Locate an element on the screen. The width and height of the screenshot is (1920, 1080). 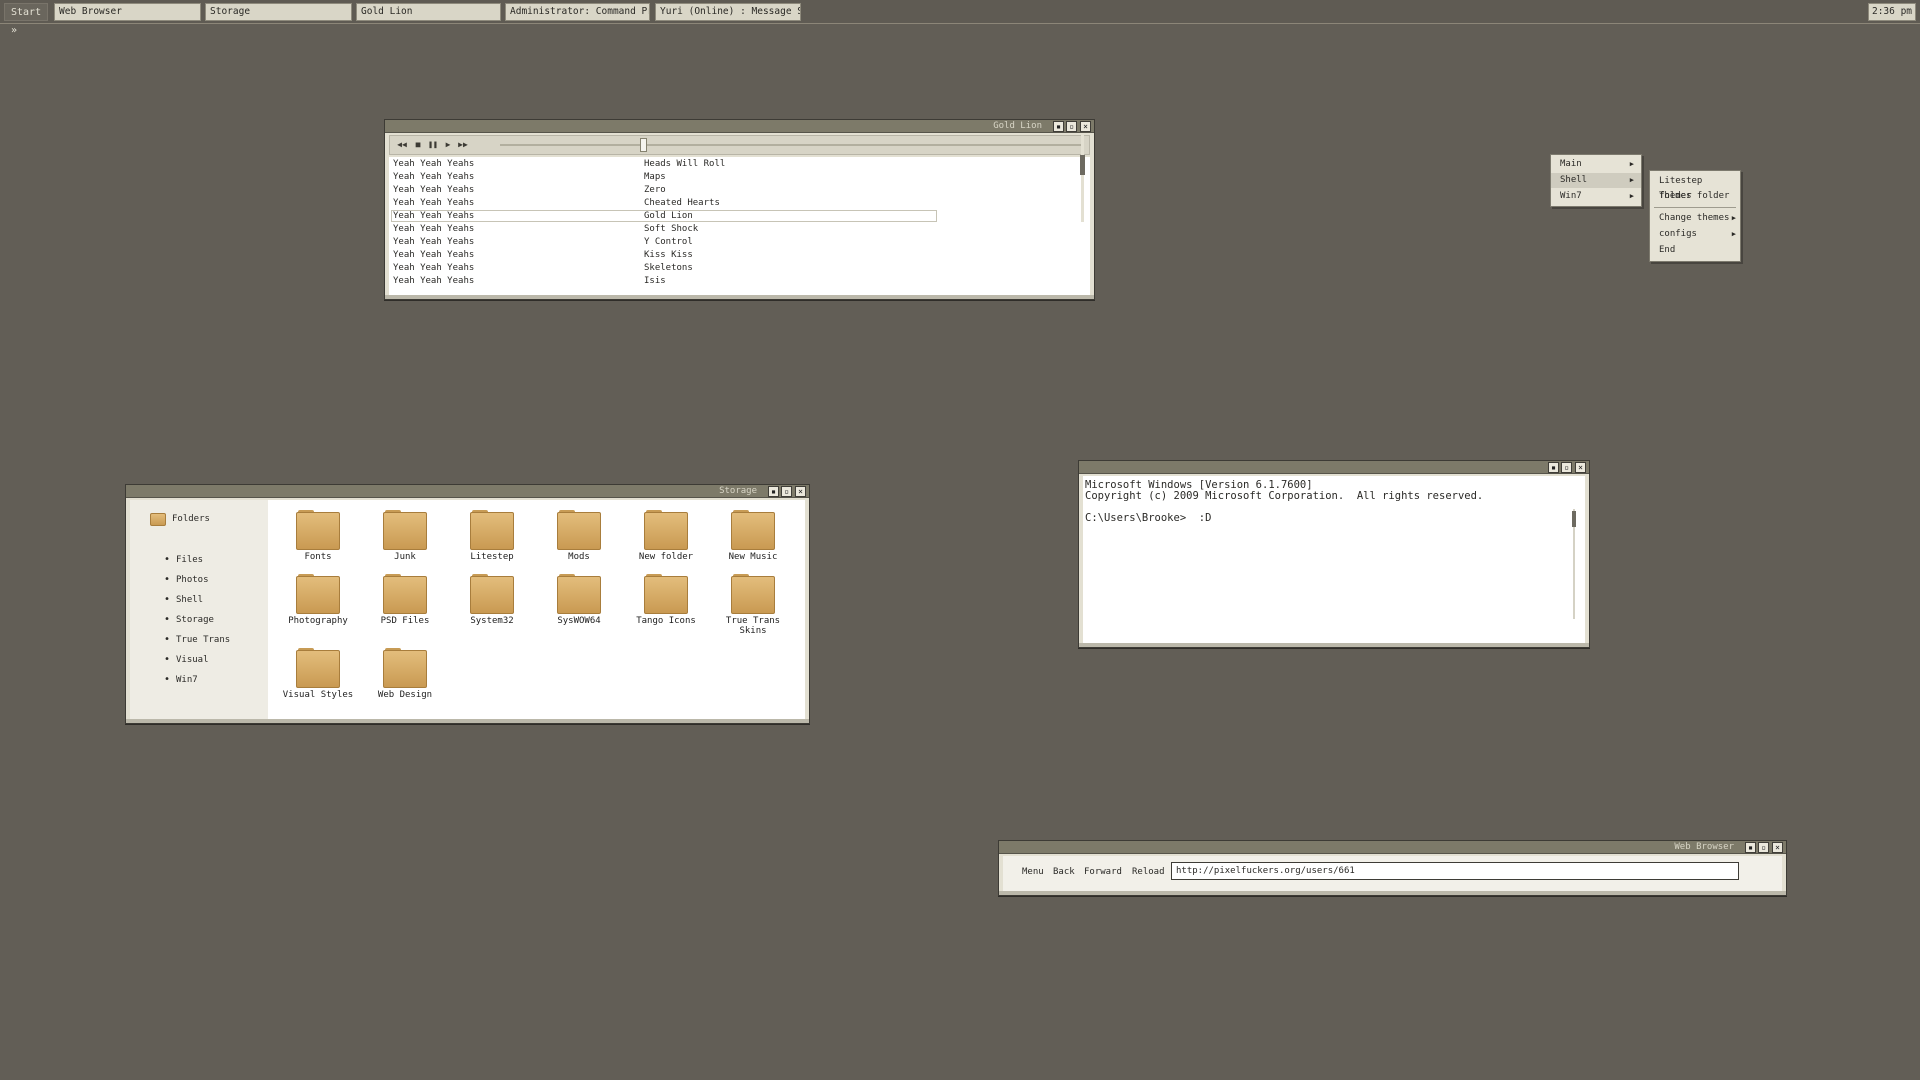
taskbar-button-web-browser: Web Browser is located at coordinates (127, 12).